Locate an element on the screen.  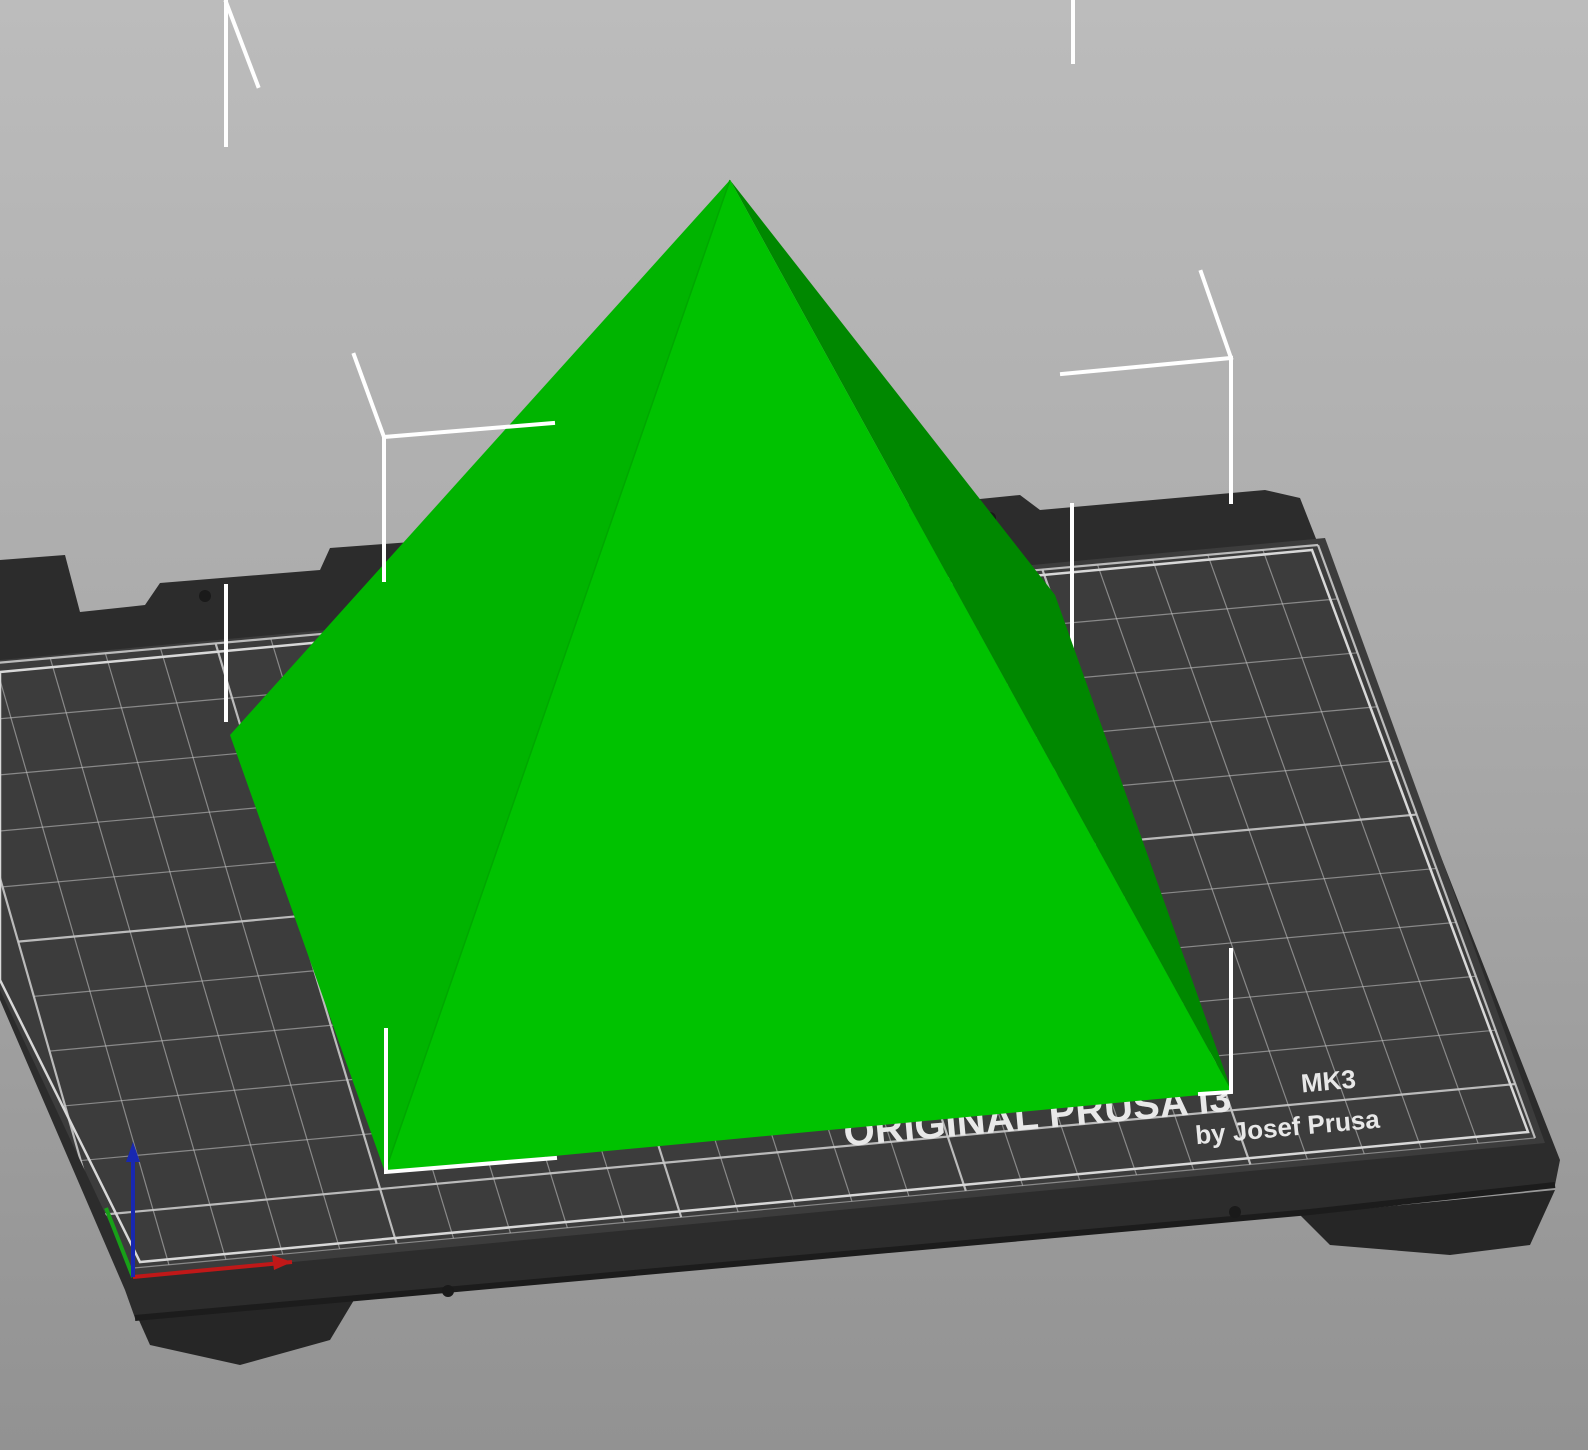
bbox-corner-top-front-right is located at coordinates (1146, 429).